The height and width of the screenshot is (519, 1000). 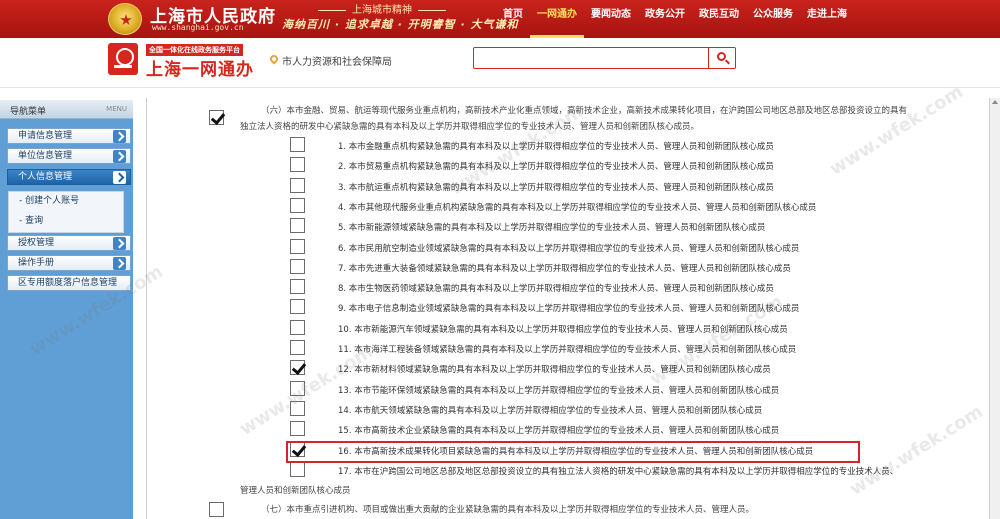 What do you see at coordinates (557, 19) in the screenshot?
I see `nav-one-net-service: 一网通办` at bounding box center [557, 19].